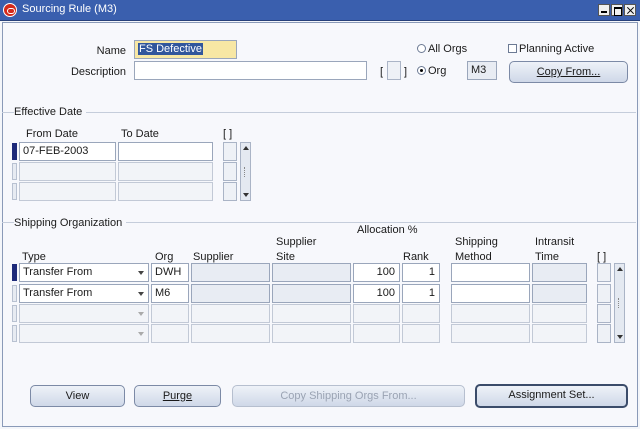 The height and width of the screenshot is (429, 640). What do you see at coordinates (476, 242) in the screenshot?
I see `shipping-method-header-1: Shipping` at bounding box center [476, 242].